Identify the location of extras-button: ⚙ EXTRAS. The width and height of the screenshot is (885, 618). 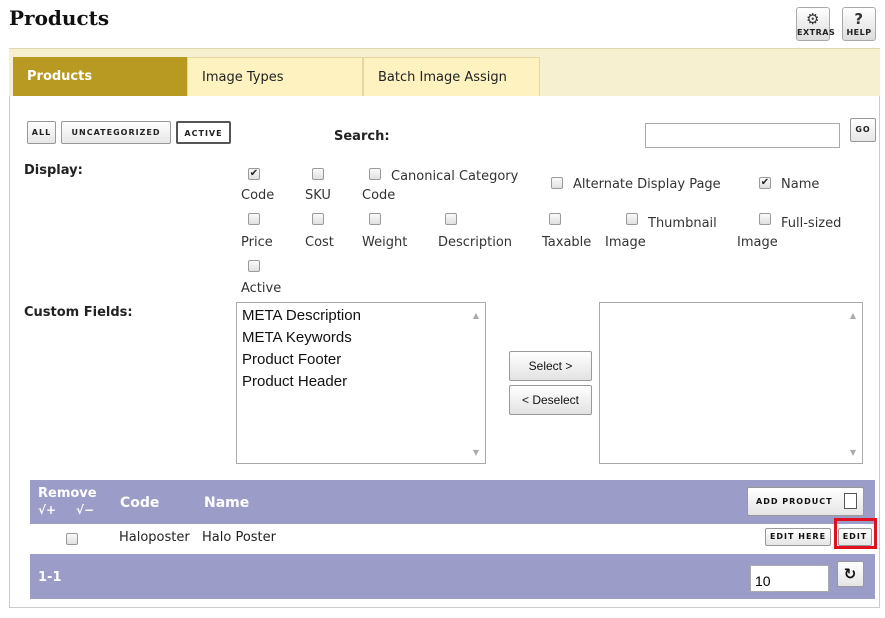
(816, 24).